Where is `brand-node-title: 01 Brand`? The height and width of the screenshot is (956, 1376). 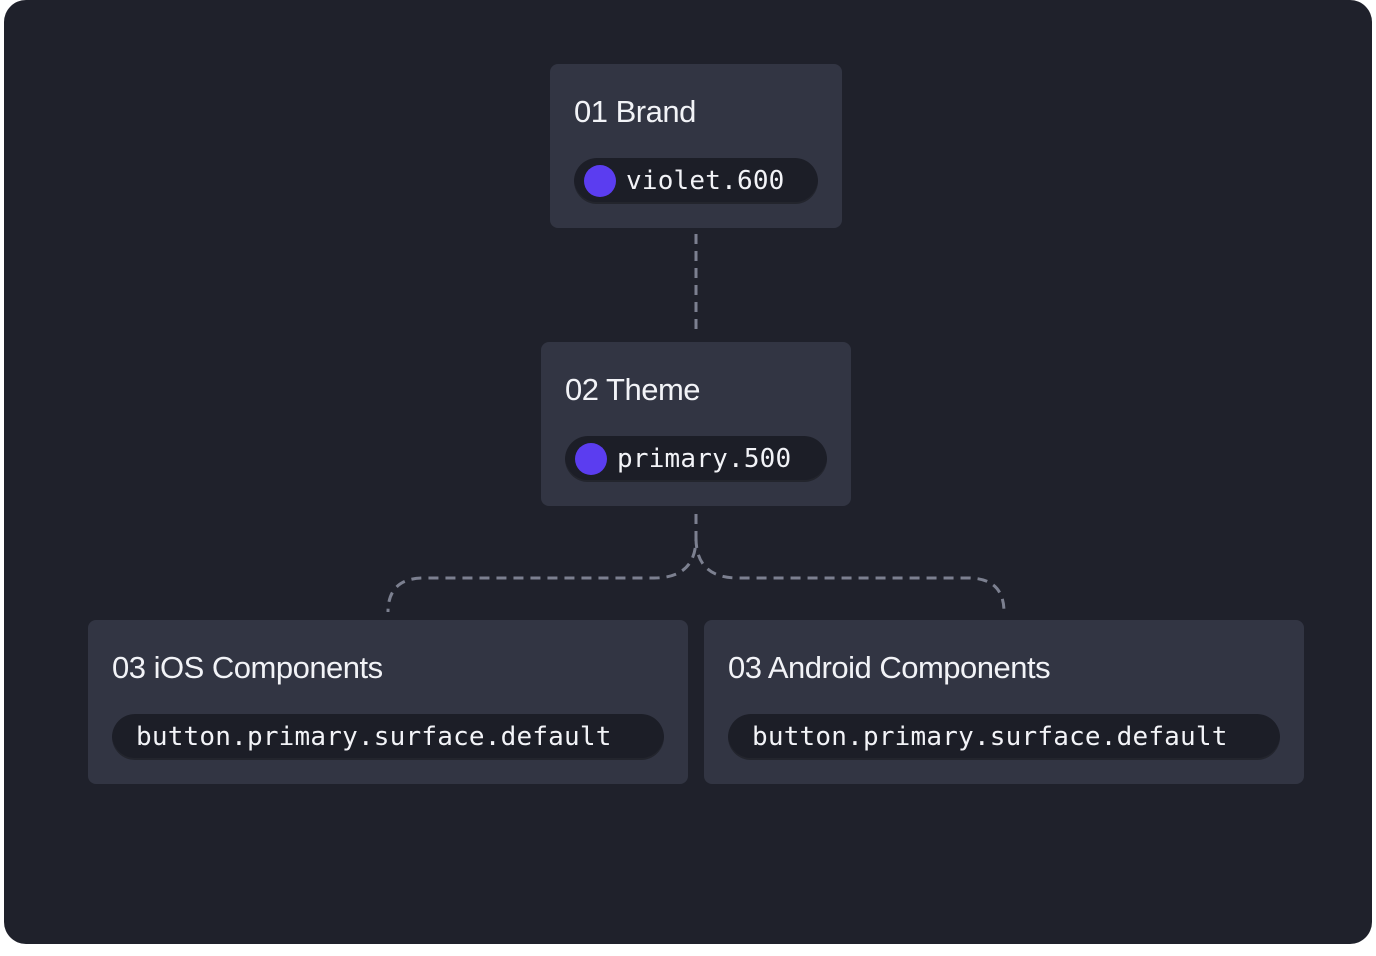 brand-node-title: 01 Brand is located at coordinates (635, 111).